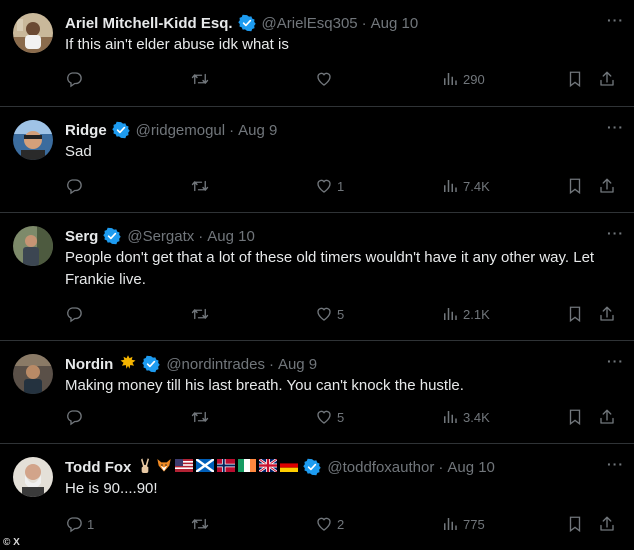  What do you see at coordinates (177, 44) in the screenshot?
I see `tweet-text: If this ain't elder abuse idk what is` at bounding box center [177, 44].